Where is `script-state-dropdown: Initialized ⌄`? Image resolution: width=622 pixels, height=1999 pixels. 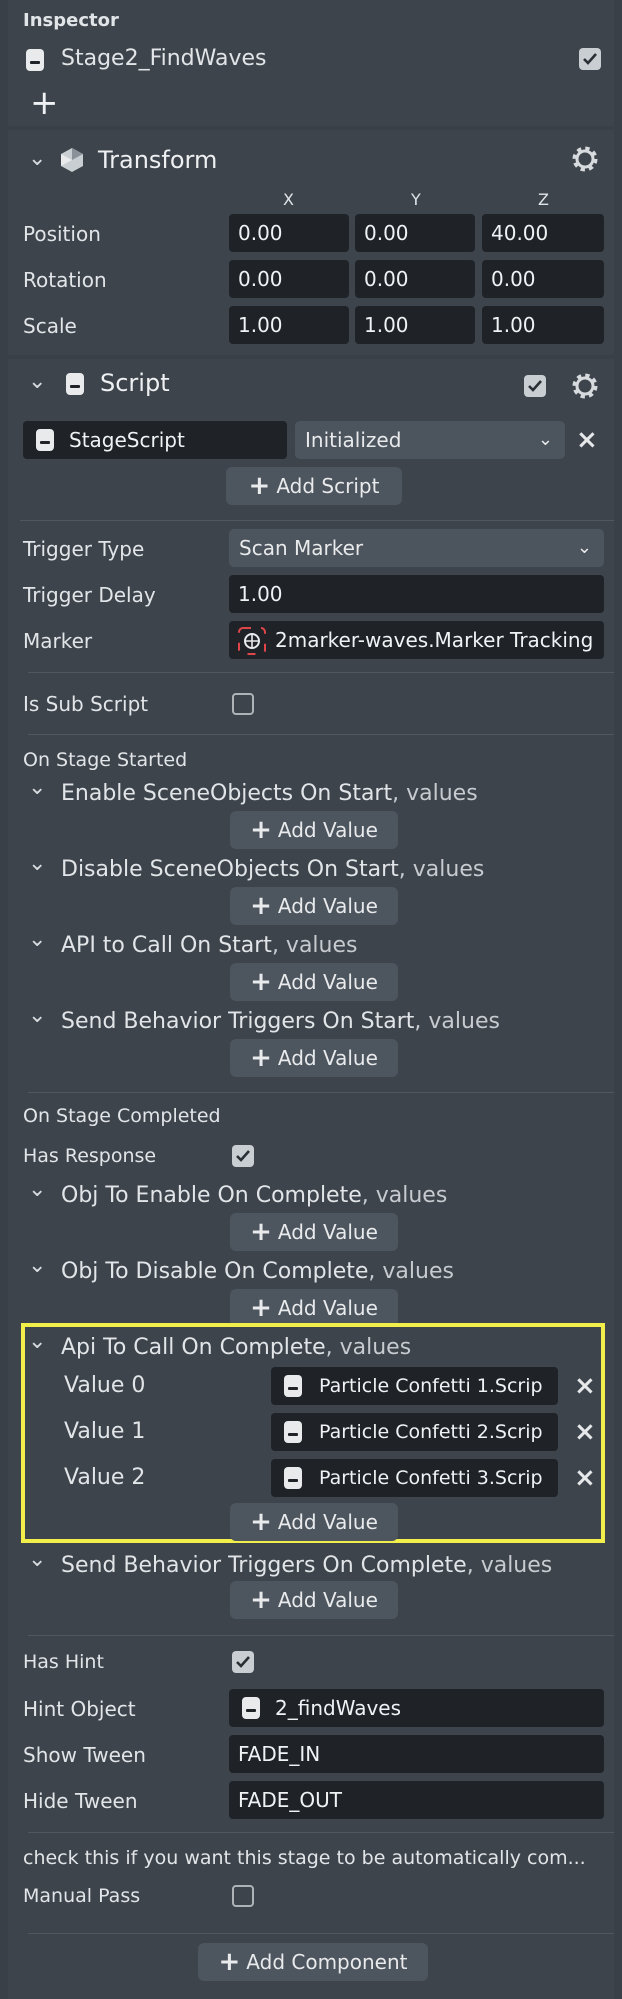 script-state-dropdown: Initialized ⌄ is located at coordinates (430, 440).